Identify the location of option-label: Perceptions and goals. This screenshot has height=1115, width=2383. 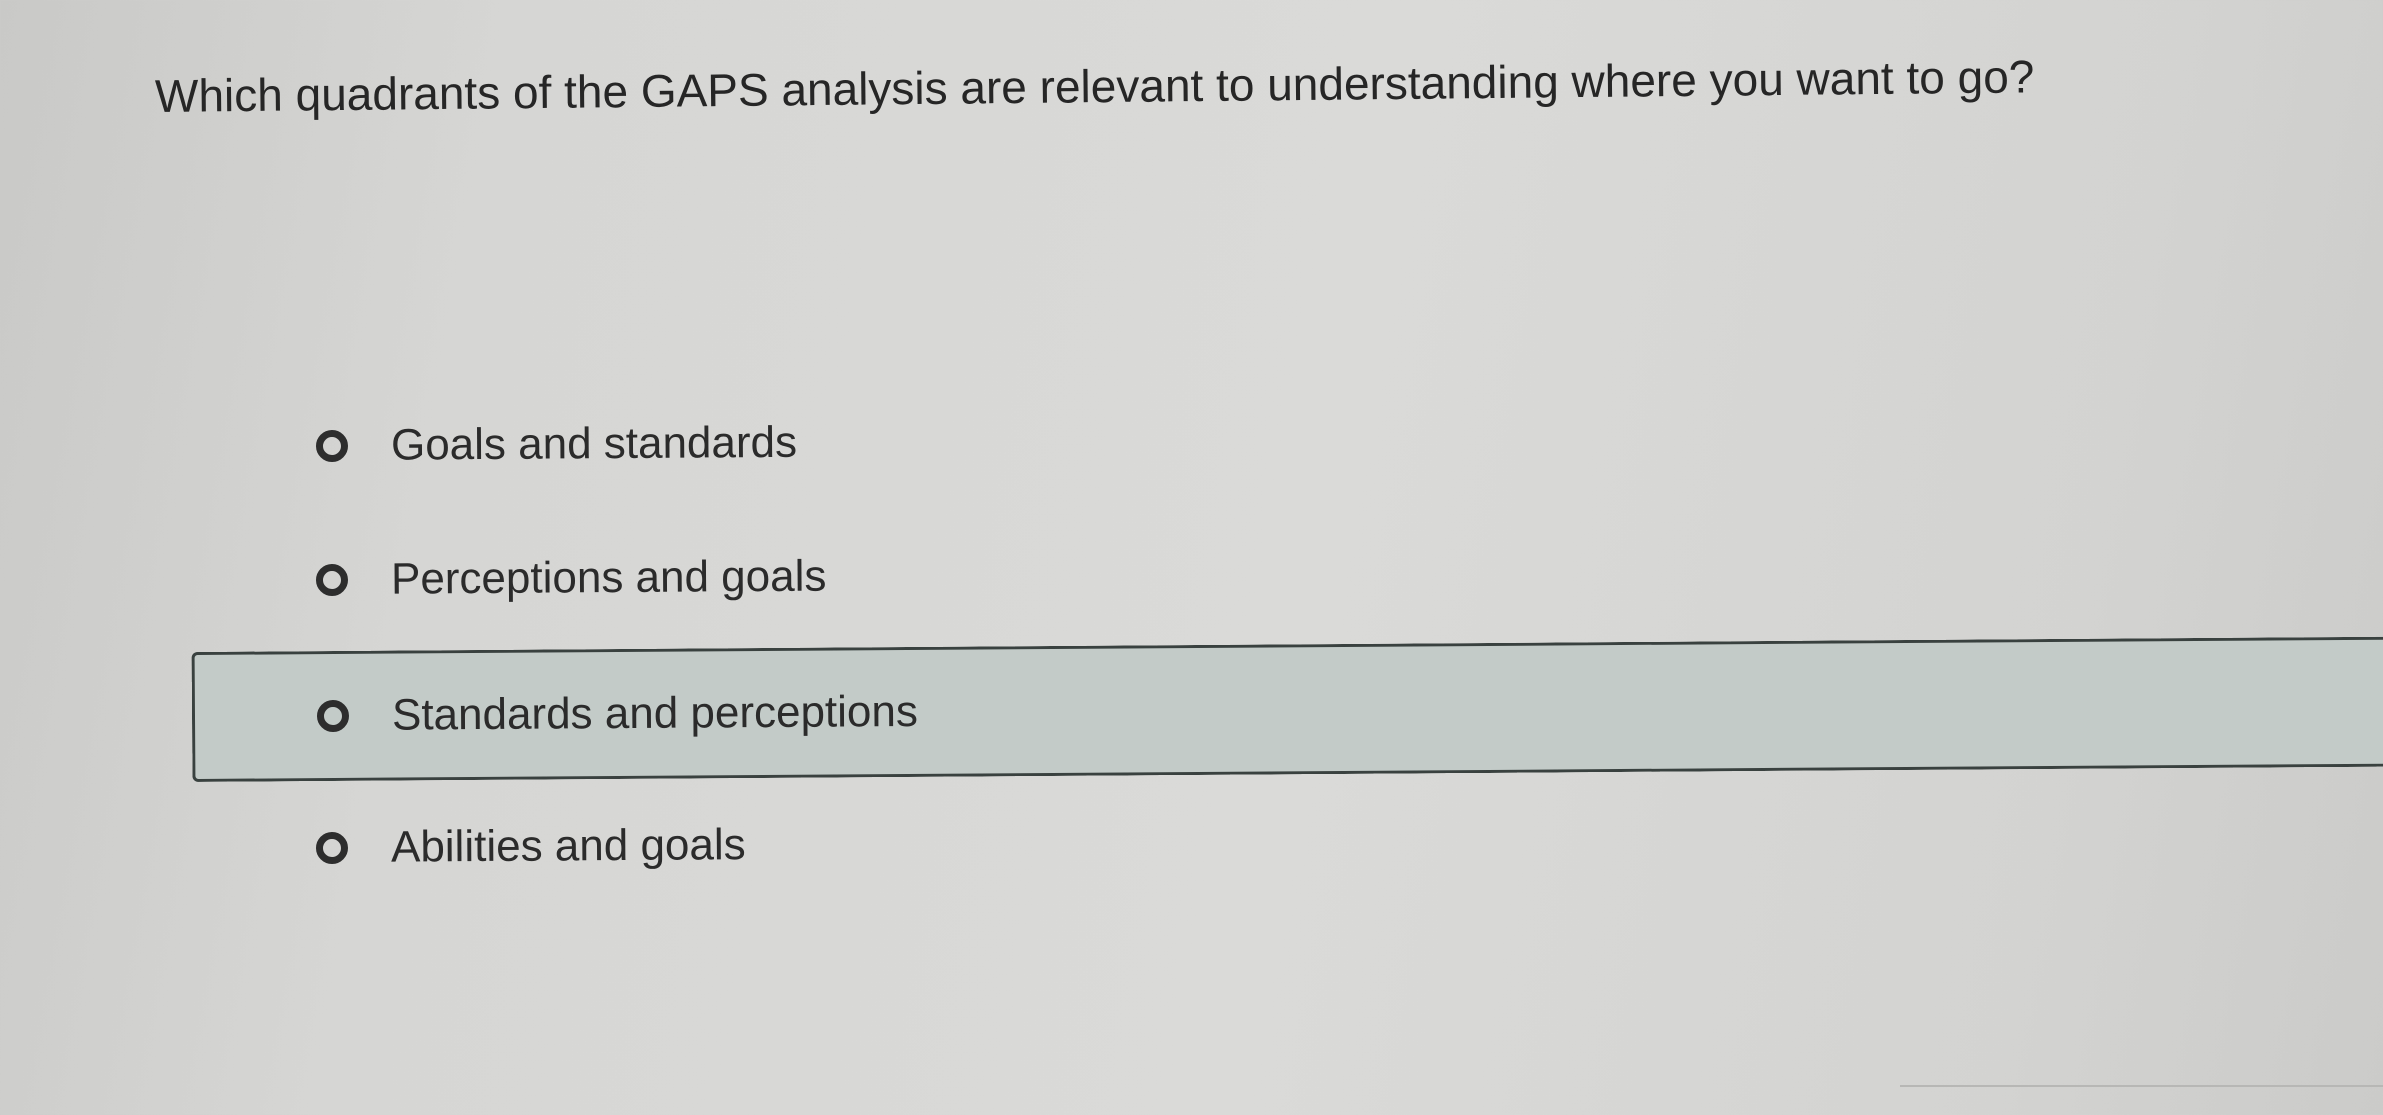
(608, 577).